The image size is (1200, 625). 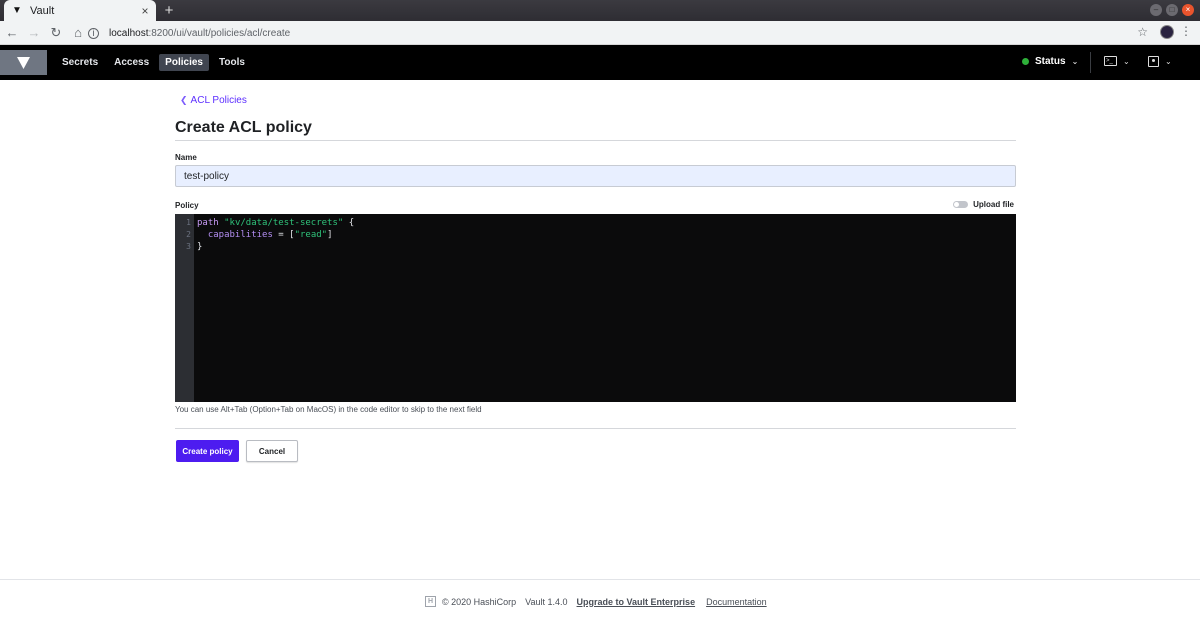 What do you see at coordinates (93, 33) in the screenshot?
I see `site-info-icon: i` at bounding box center [93, 33].